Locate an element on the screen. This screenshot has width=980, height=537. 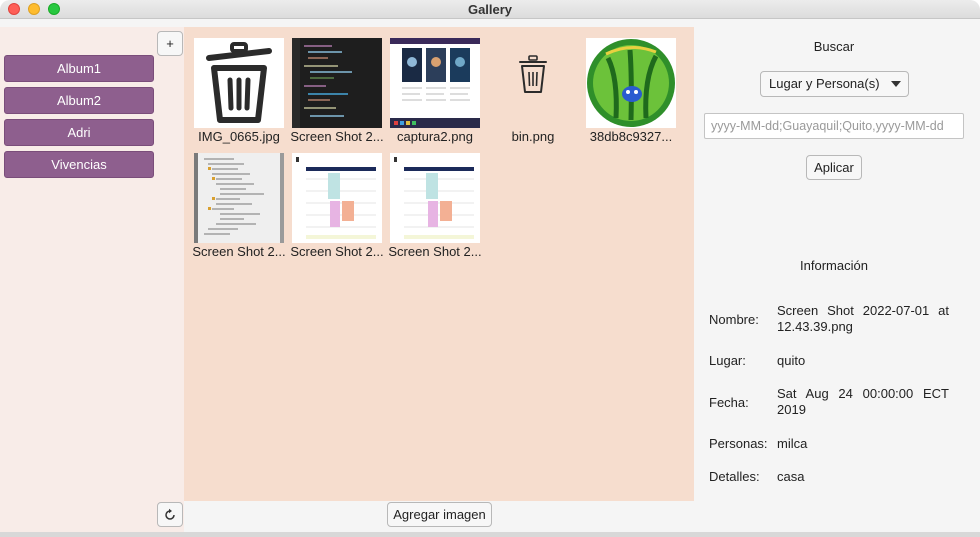
green-circle-logo-thumbnail is located at coordinates (631, 83).